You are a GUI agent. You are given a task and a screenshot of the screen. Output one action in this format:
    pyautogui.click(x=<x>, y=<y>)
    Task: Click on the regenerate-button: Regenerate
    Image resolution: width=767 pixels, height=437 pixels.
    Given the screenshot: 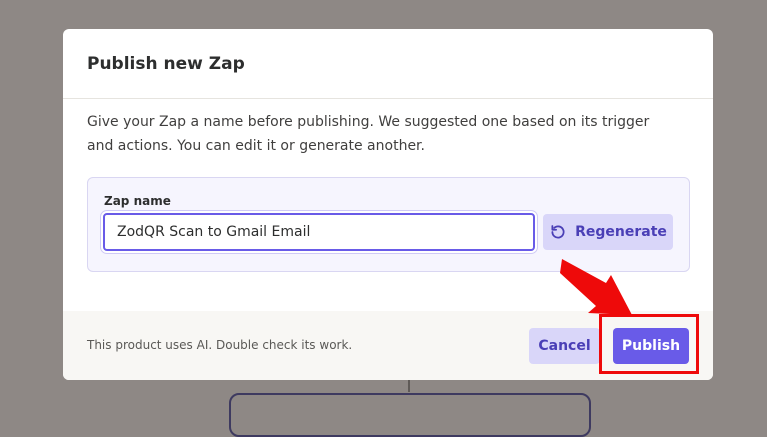 What is the action you would take?
    pyautogui.click(x=608, y=232)
    